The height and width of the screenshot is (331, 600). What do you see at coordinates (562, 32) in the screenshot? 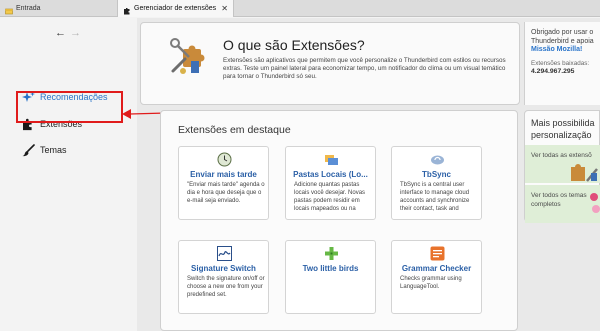
I see `thanks-line-1: Obrigado por usar o` at bounding box center [562, 32].